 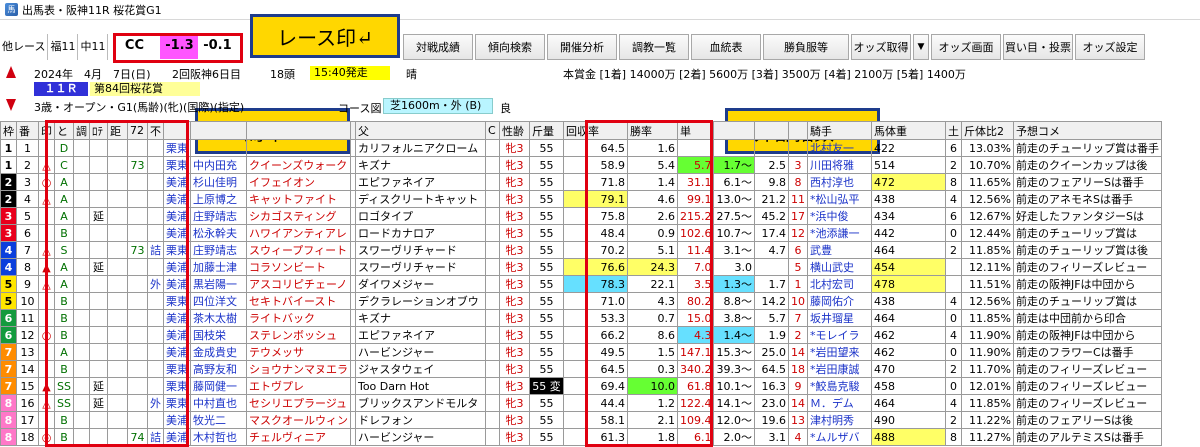 I want to click on header-cell: と, so click(x=64, y=130).